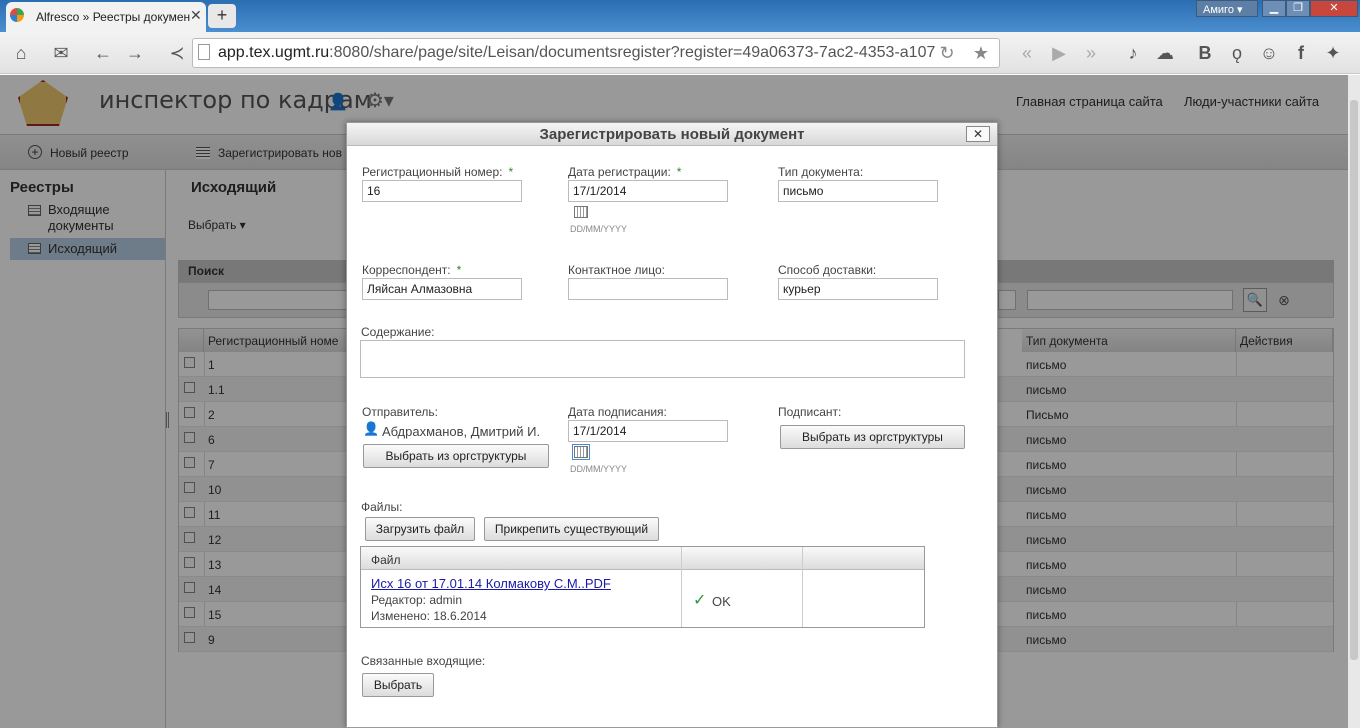 The image size is (1360, 728). I want to click on attach-existing-button: Прикрепить существующий, so click(571, 529).